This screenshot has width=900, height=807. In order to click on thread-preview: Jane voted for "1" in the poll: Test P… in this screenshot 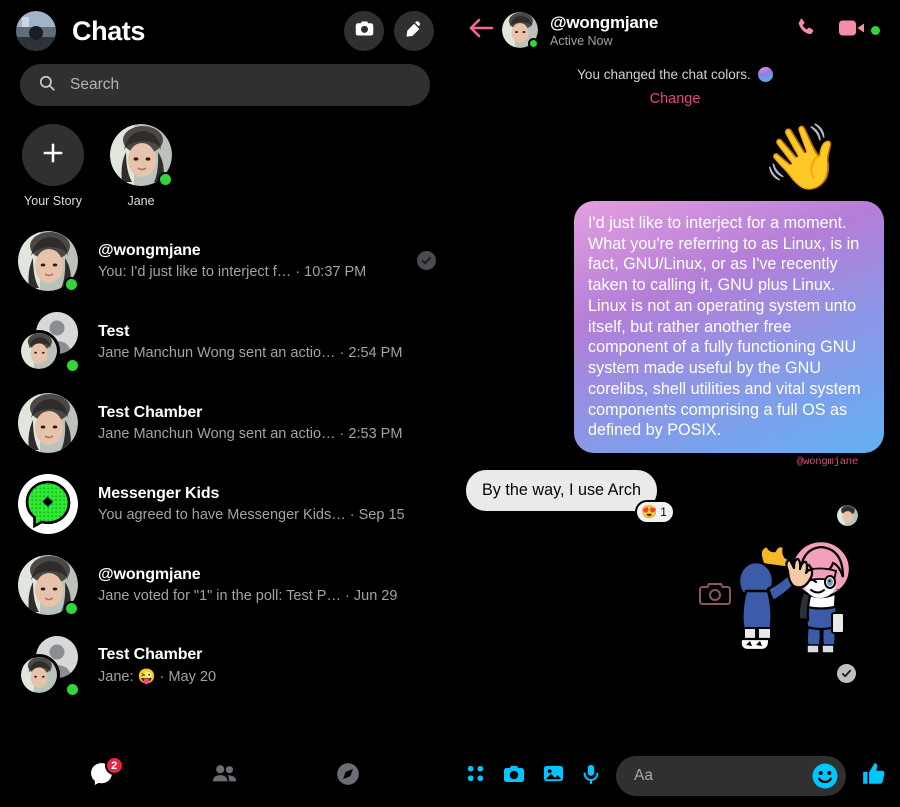, I will do `click(219, 595)`.